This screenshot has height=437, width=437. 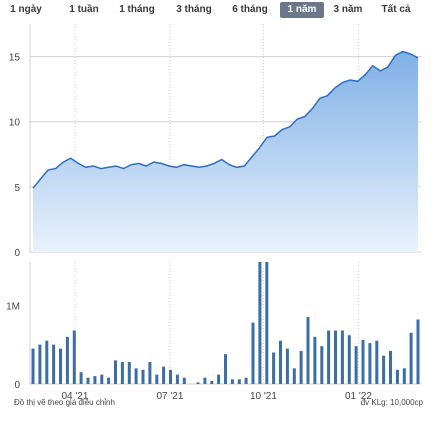 What do you see at coordinates (17, 385) in the screenshot?
I see `volume-y-tick-label: 0` at bounding box center [17, 385].